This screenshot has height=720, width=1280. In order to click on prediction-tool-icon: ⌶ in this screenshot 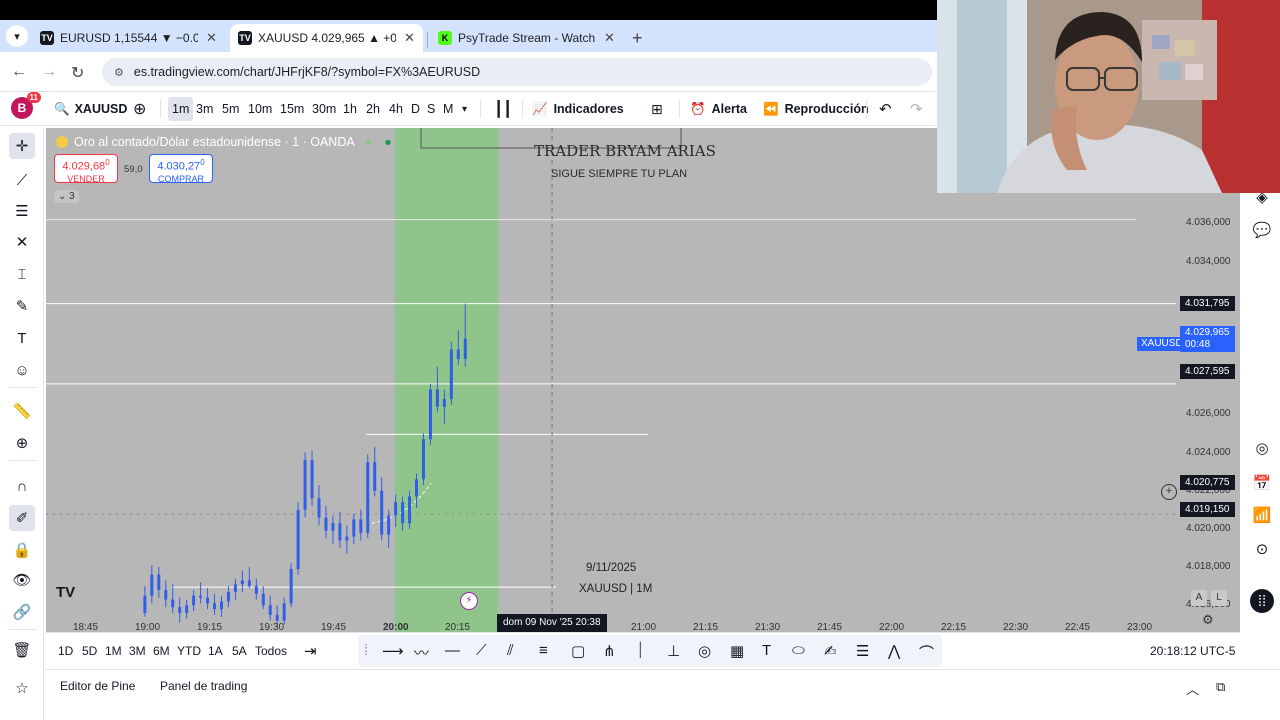, I will do `click(22, 274)`.